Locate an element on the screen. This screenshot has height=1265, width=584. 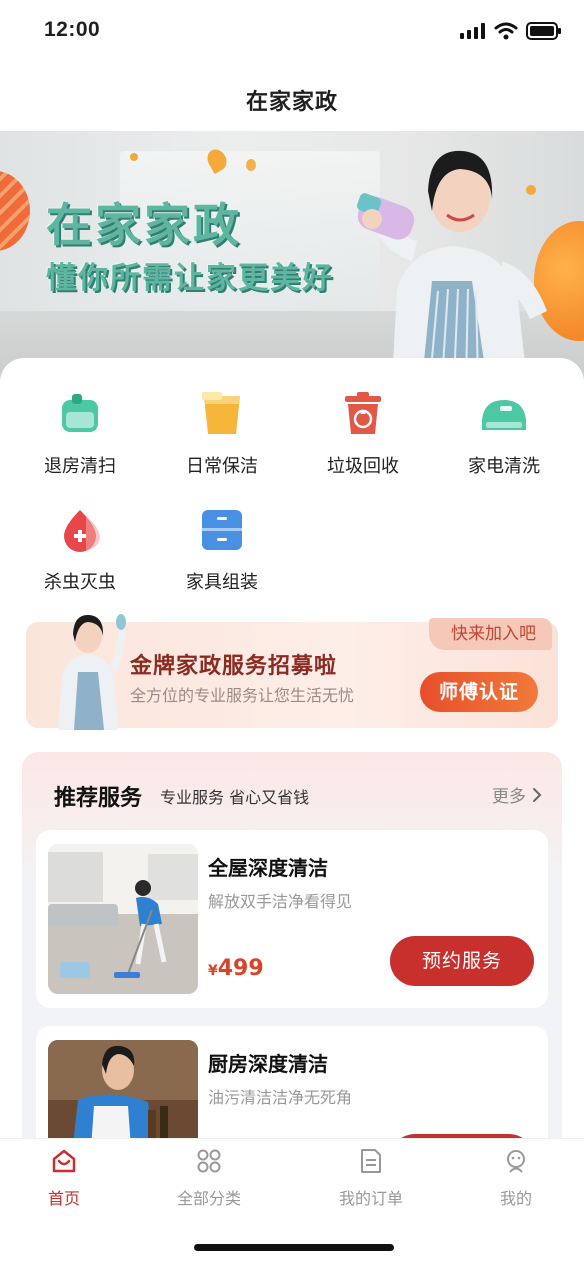
banner-title: 在家家政 is located at coordinates (144, 225).